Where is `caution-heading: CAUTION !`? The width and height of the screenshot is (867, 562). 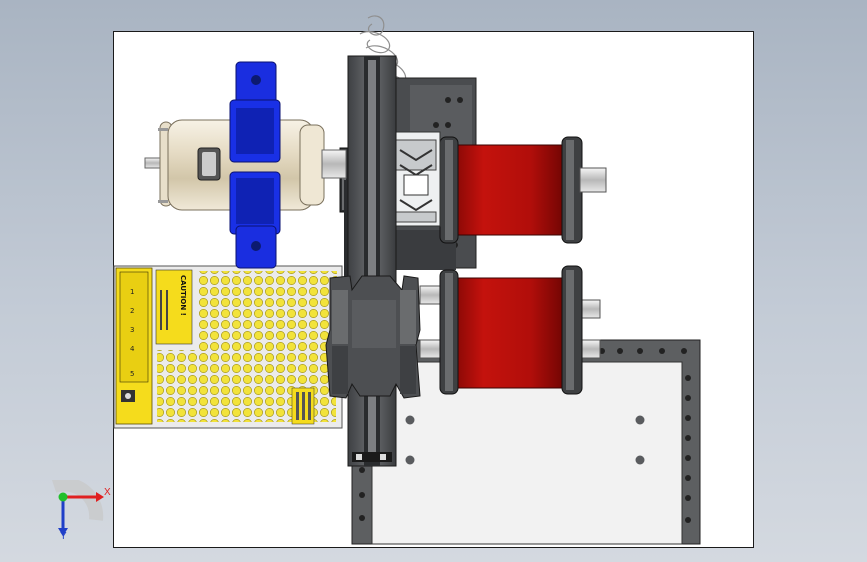 caution-heading: CAUTION ! is located at coordinates (183, 295).